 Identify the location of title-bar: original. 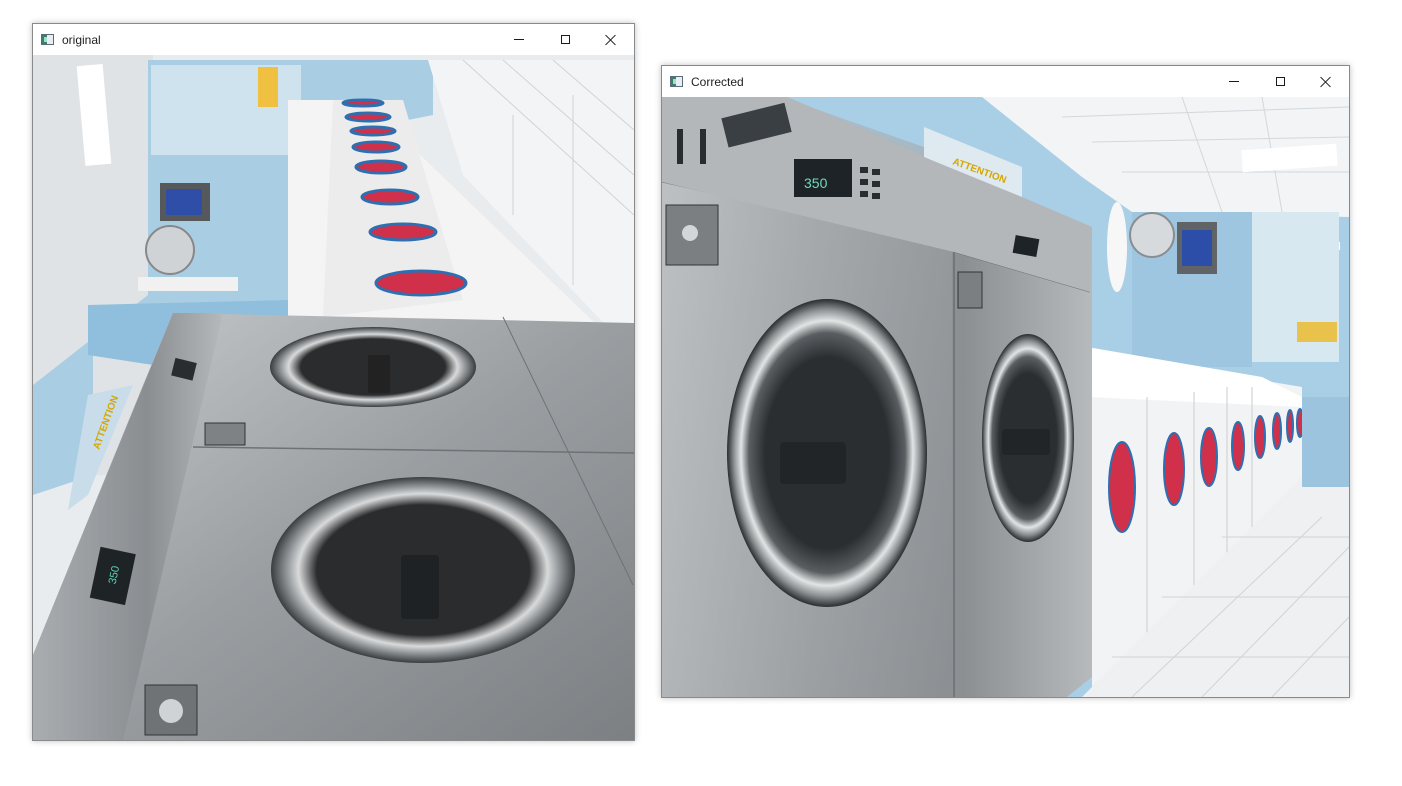
(333, 40).